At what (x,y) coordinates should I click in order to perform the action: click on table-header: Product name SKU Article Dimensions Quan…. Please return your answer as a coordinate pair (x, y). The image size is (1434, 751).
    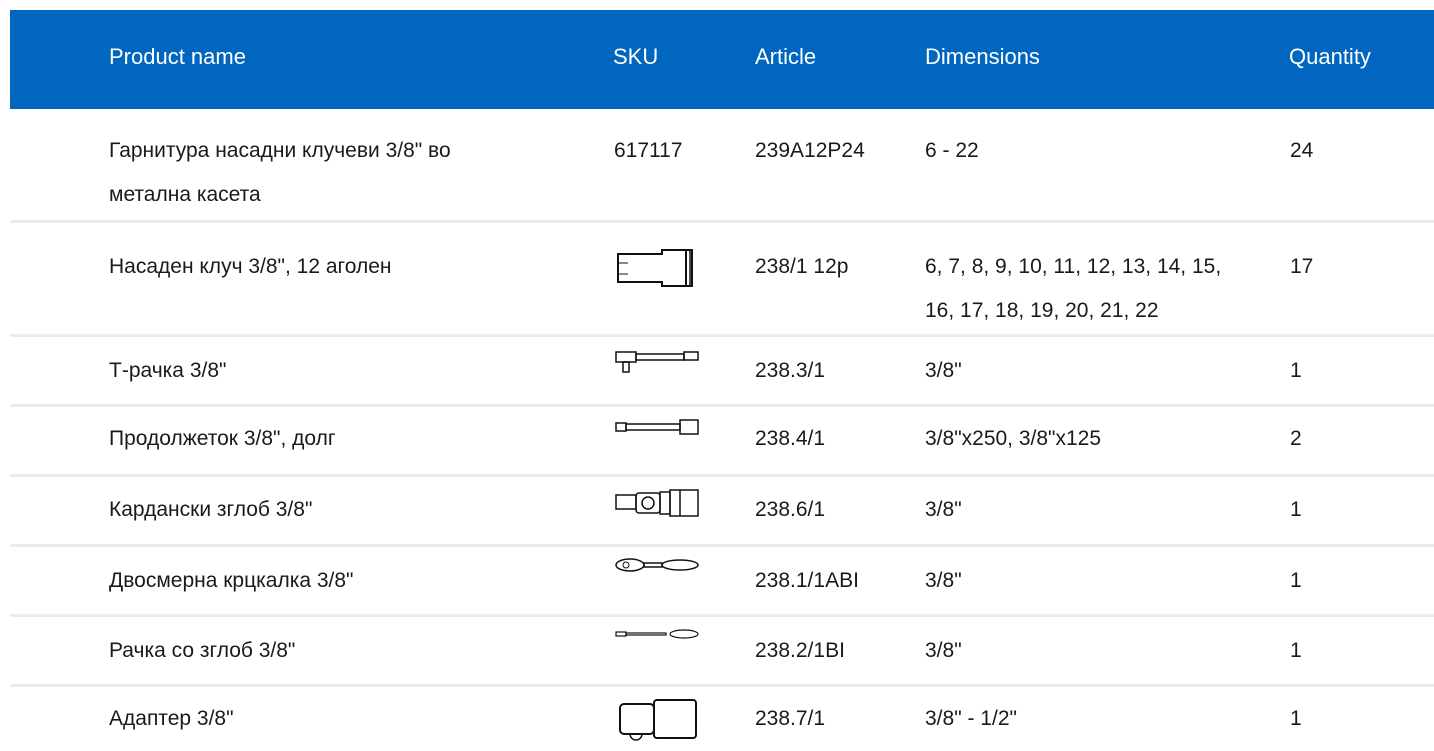
    Looking at the image, I should click on (722, 59).